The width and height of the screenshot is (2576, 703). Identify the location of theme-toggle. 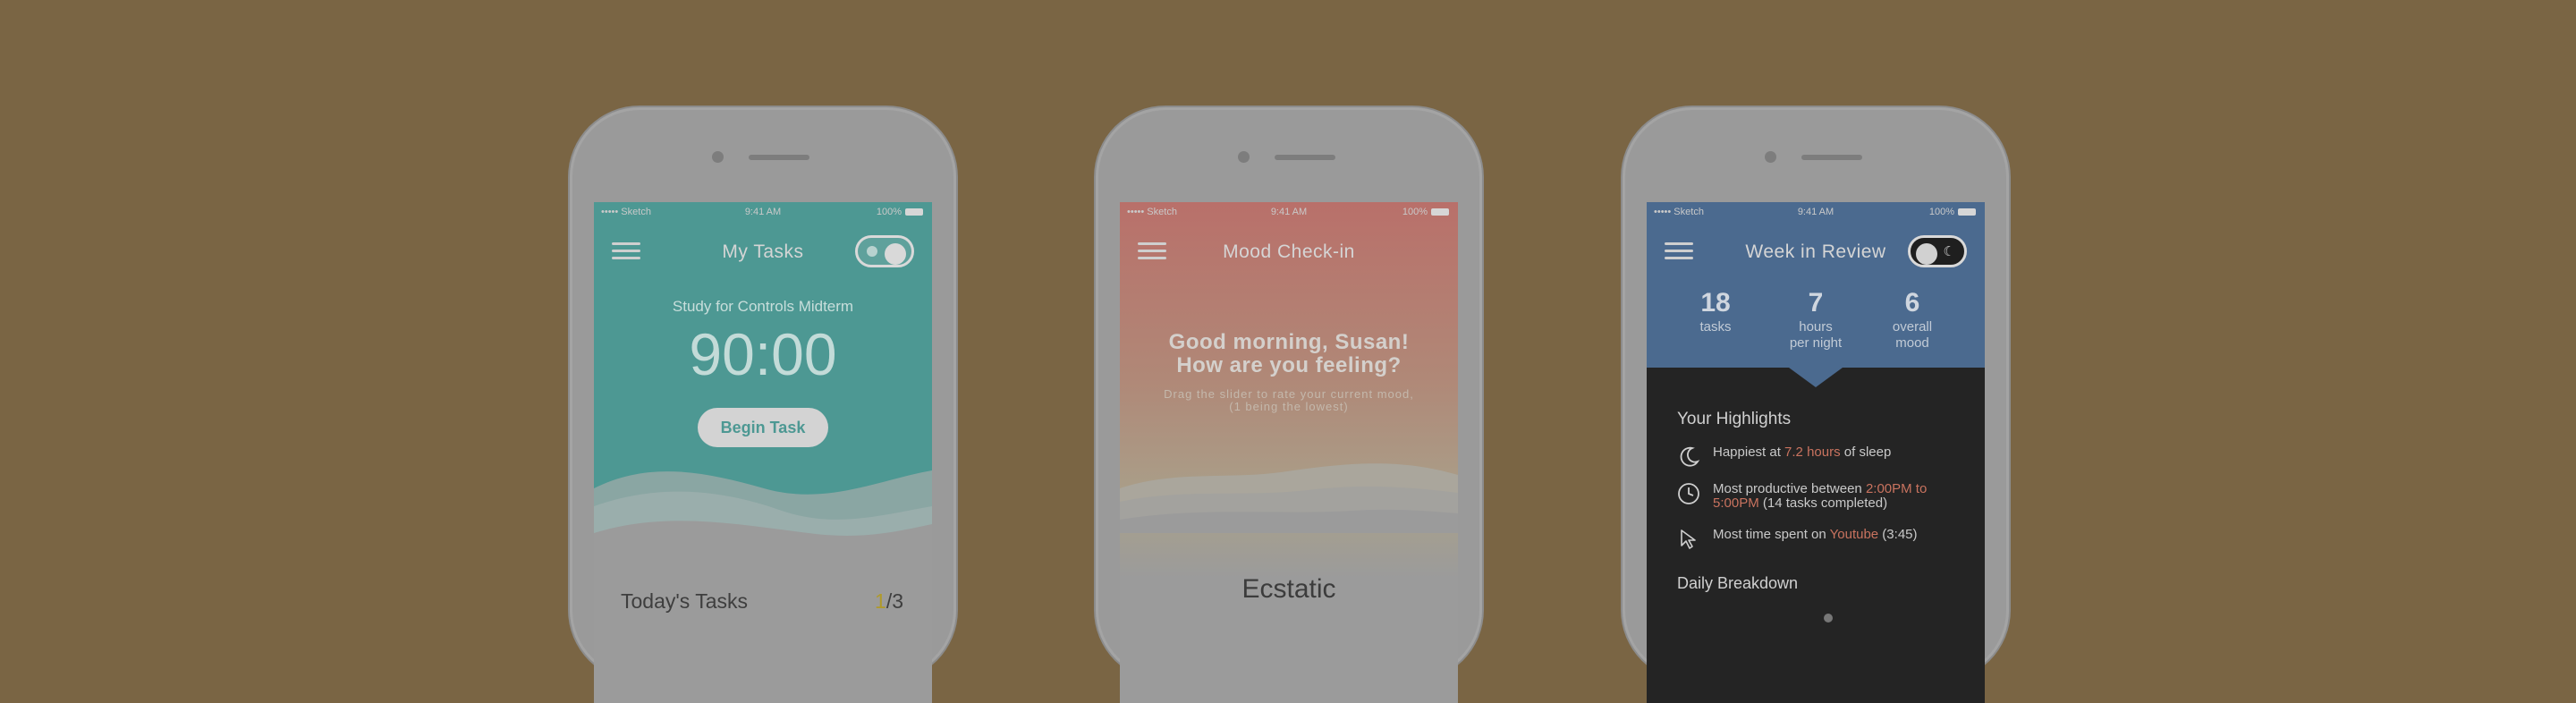
(884, 251).